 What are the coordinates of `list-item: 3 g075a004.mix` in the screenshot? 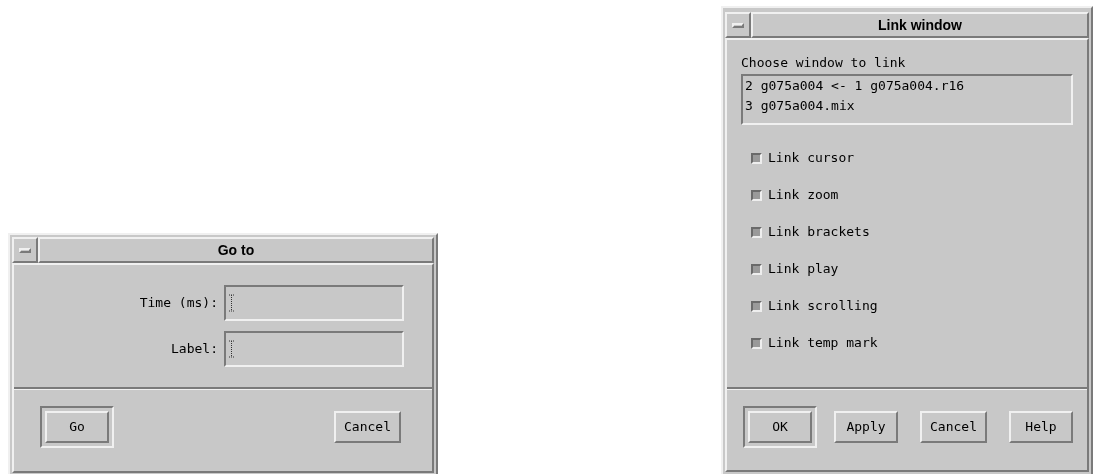 It's located at (907, 106).